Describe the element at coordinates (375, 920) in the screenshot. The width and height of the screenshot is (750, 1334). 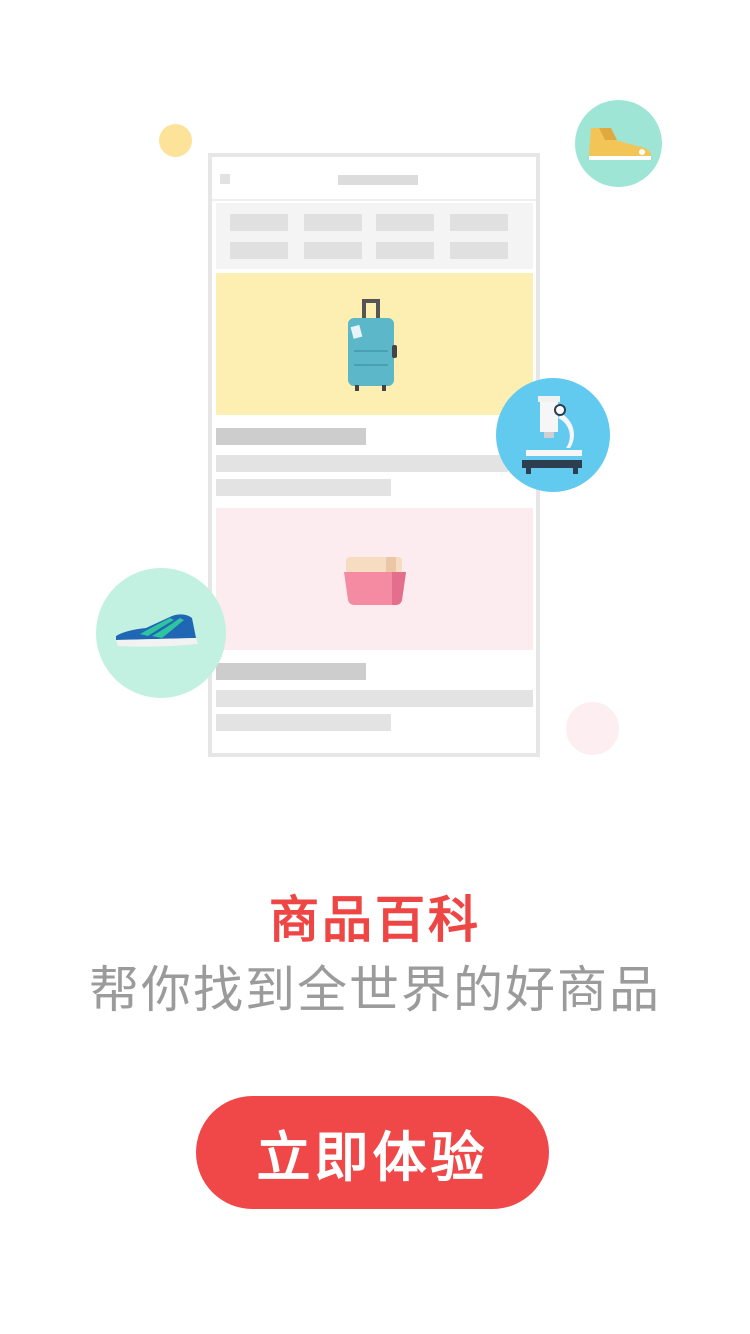
I see `page-title: 商品百科` at that location.